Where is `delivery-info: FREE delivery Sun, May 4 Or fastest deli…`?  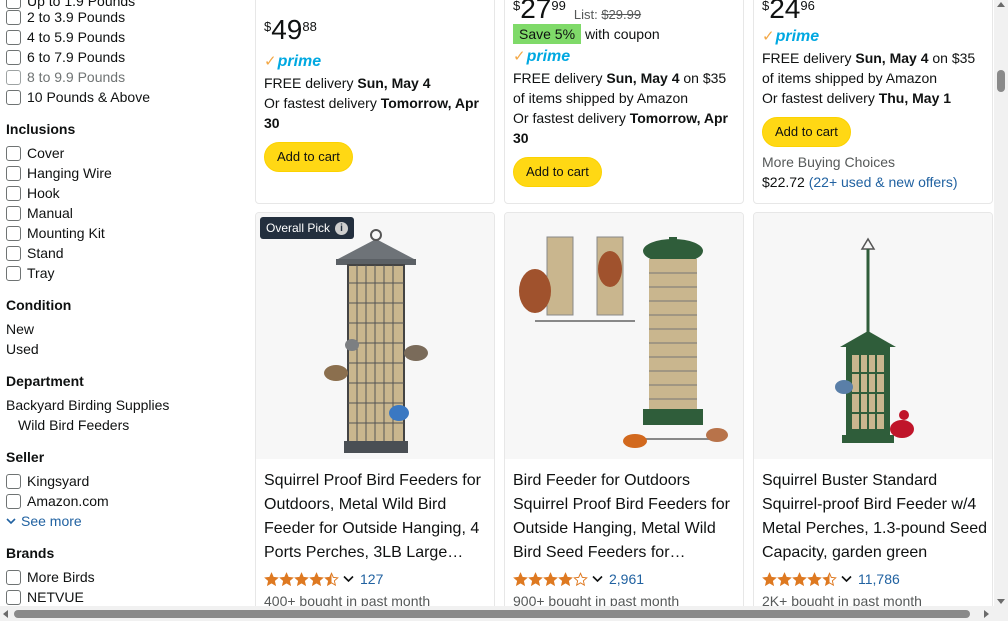 delivery-info: FREE delivery Sun, May 4 Or fastest deli… is located at coordinates (371, 103).